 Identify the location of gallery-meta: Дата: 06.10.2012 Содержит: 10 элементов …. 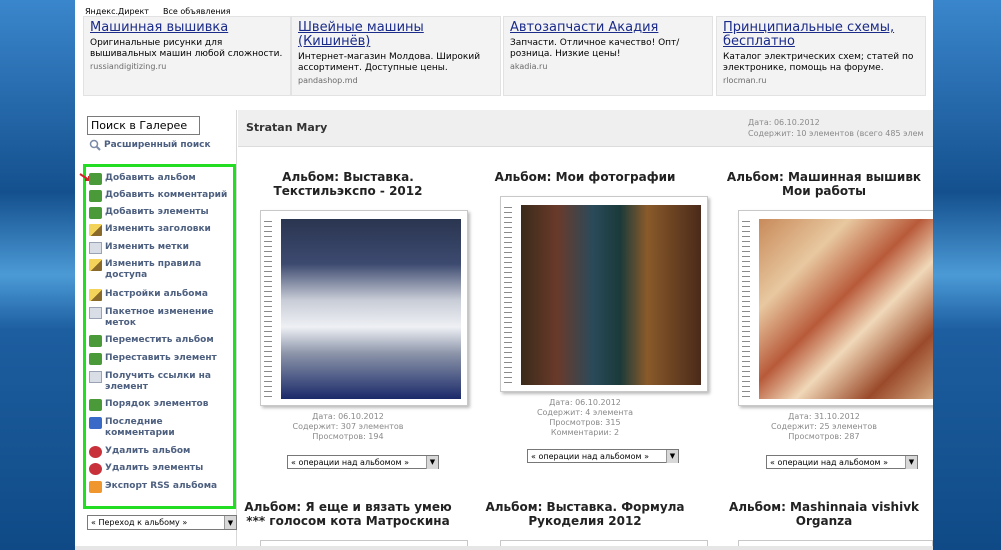
(836, 128).